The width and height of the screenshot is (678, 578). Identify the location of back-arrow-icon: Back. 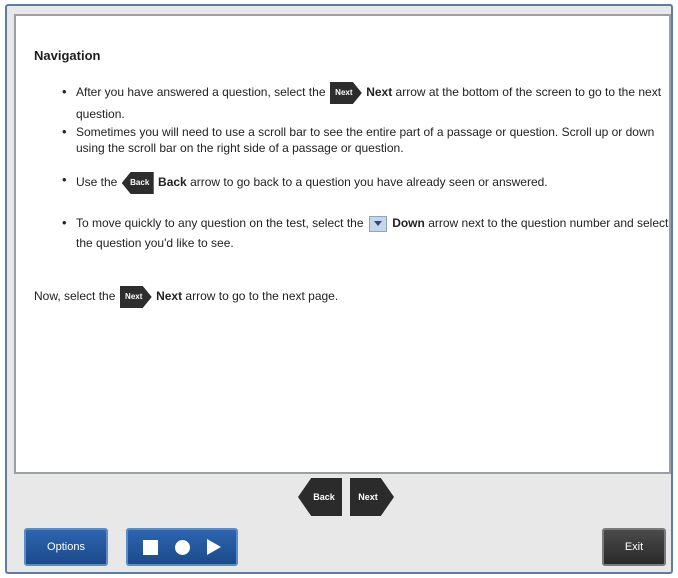
(137, 183).